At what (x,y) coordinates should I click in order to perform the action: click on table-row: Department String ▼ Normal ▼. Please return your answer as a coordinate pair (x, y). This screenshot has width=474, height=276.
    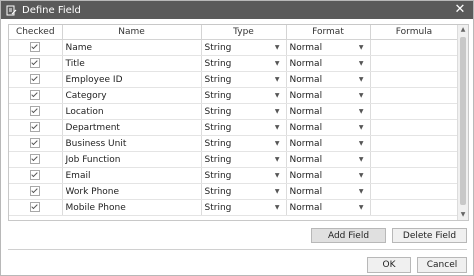
    Looking at the image, I should click on (234, 127).